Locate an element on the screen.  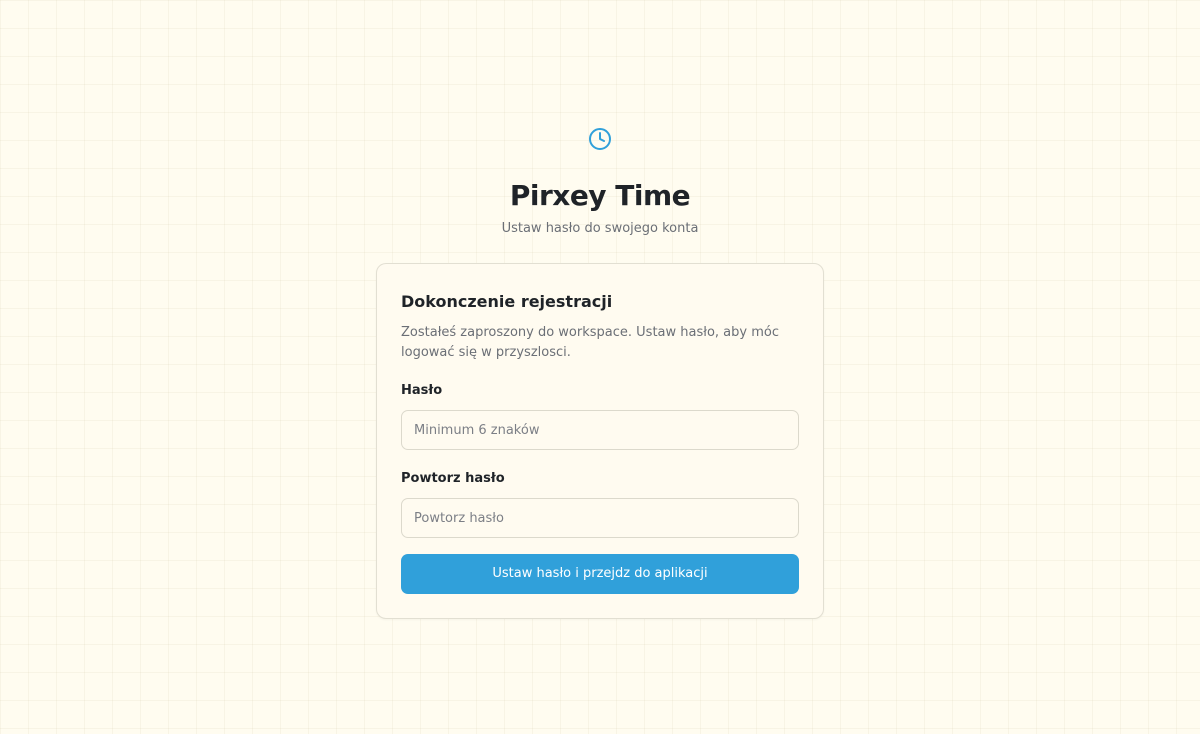
clock-icon is located at coordinates (600, 139).